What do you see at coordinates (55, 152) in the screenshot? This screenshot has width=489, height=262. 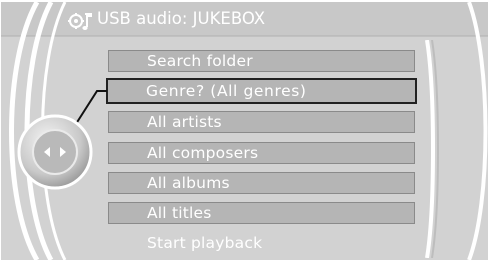 I see `controller-knob-icon` at bounding box center [55, 152].